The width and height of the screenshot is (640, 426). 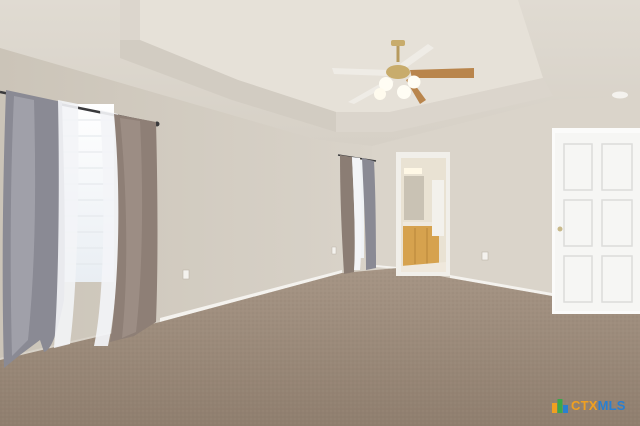 I want to click on watermark-logo-icon, so click(x=560, y=406).